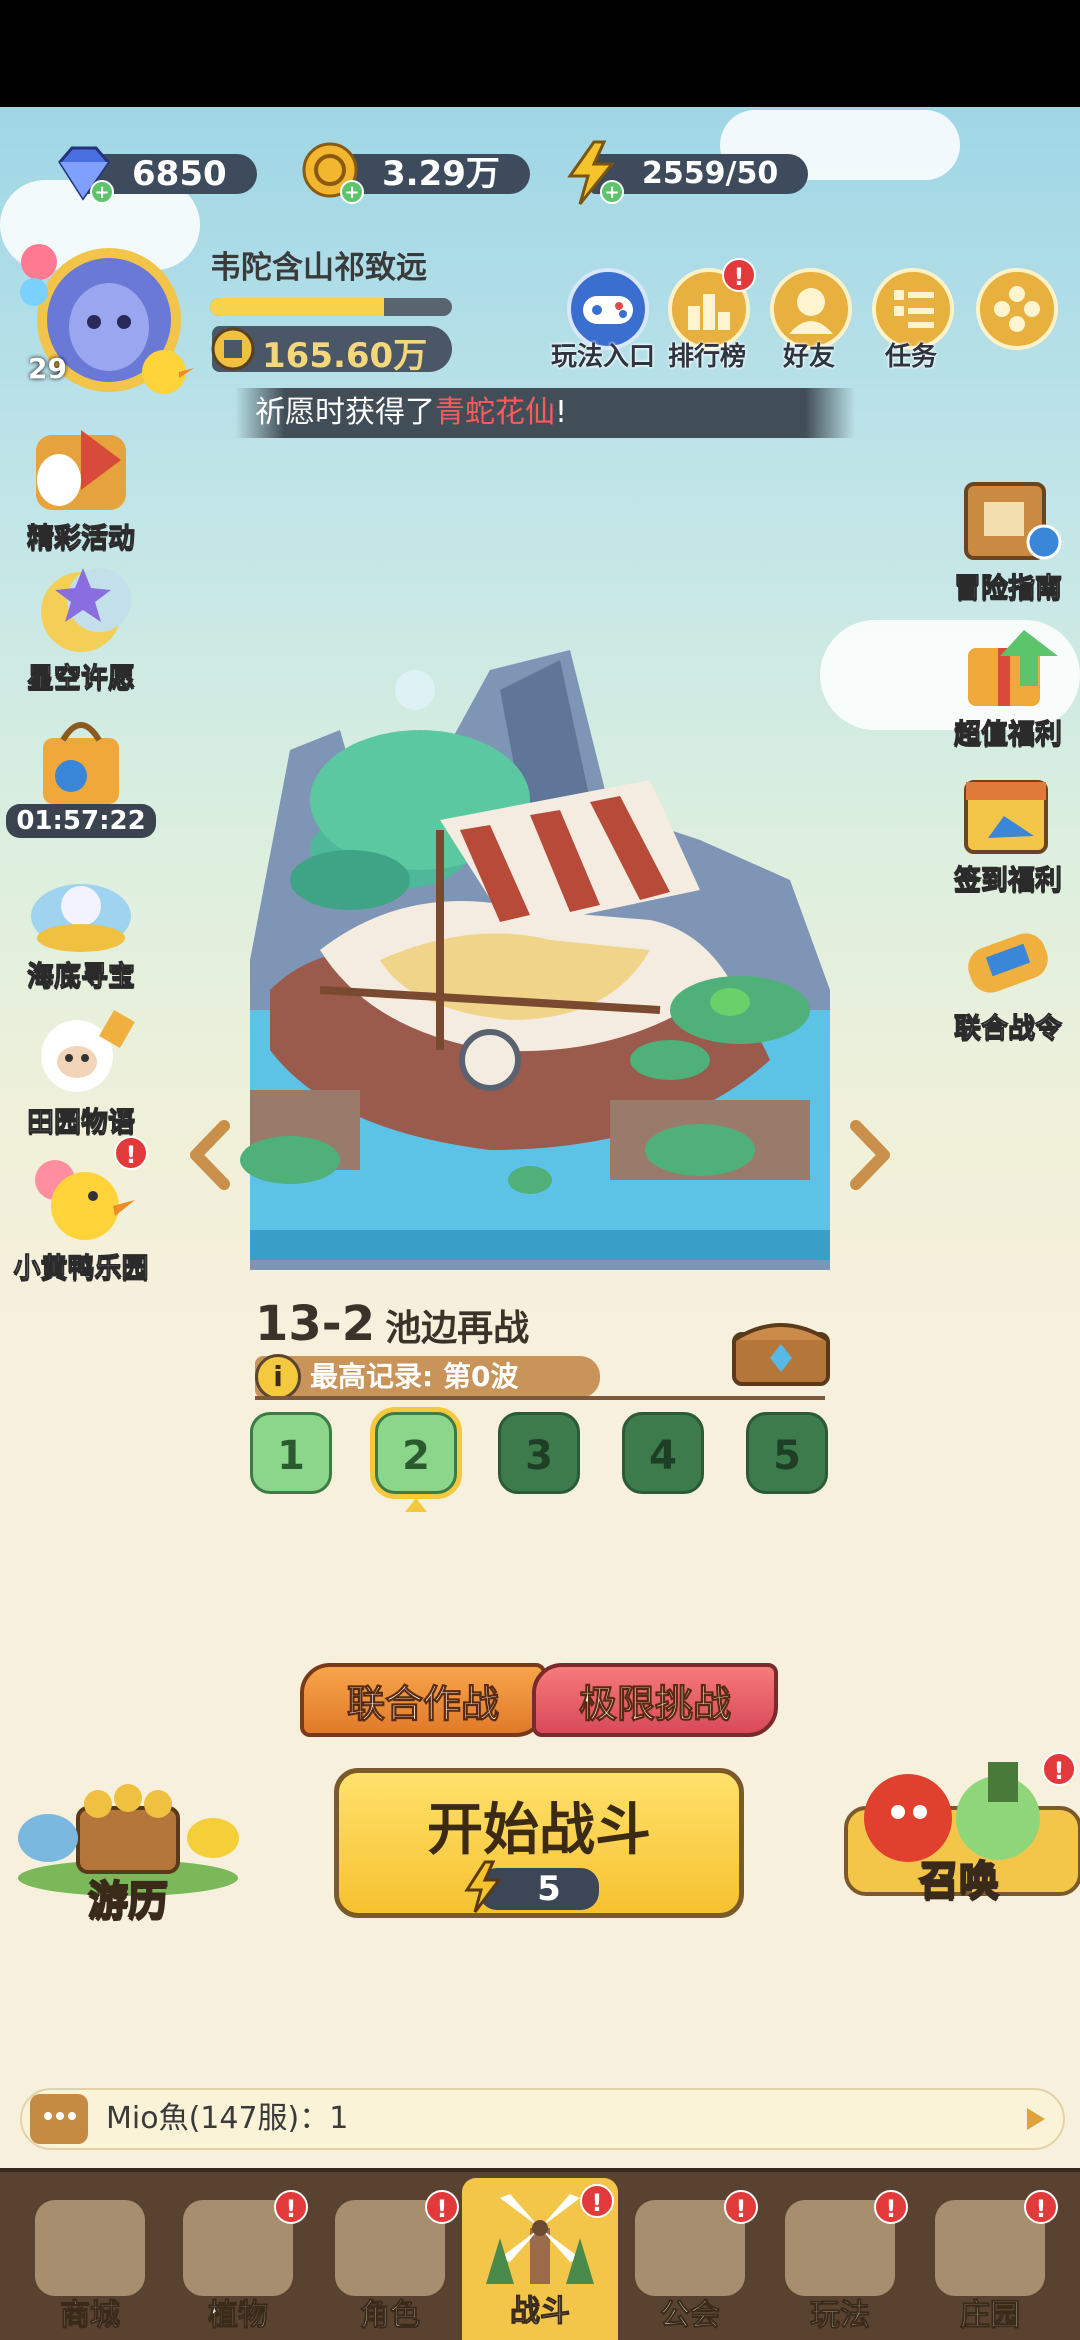 This screenshot has height=2340, width=1080. What do you see at coordinates (540, 2312) in the screenshot?
I see `nav-battle-label: 战斗` at bounding box center [540, 2312].